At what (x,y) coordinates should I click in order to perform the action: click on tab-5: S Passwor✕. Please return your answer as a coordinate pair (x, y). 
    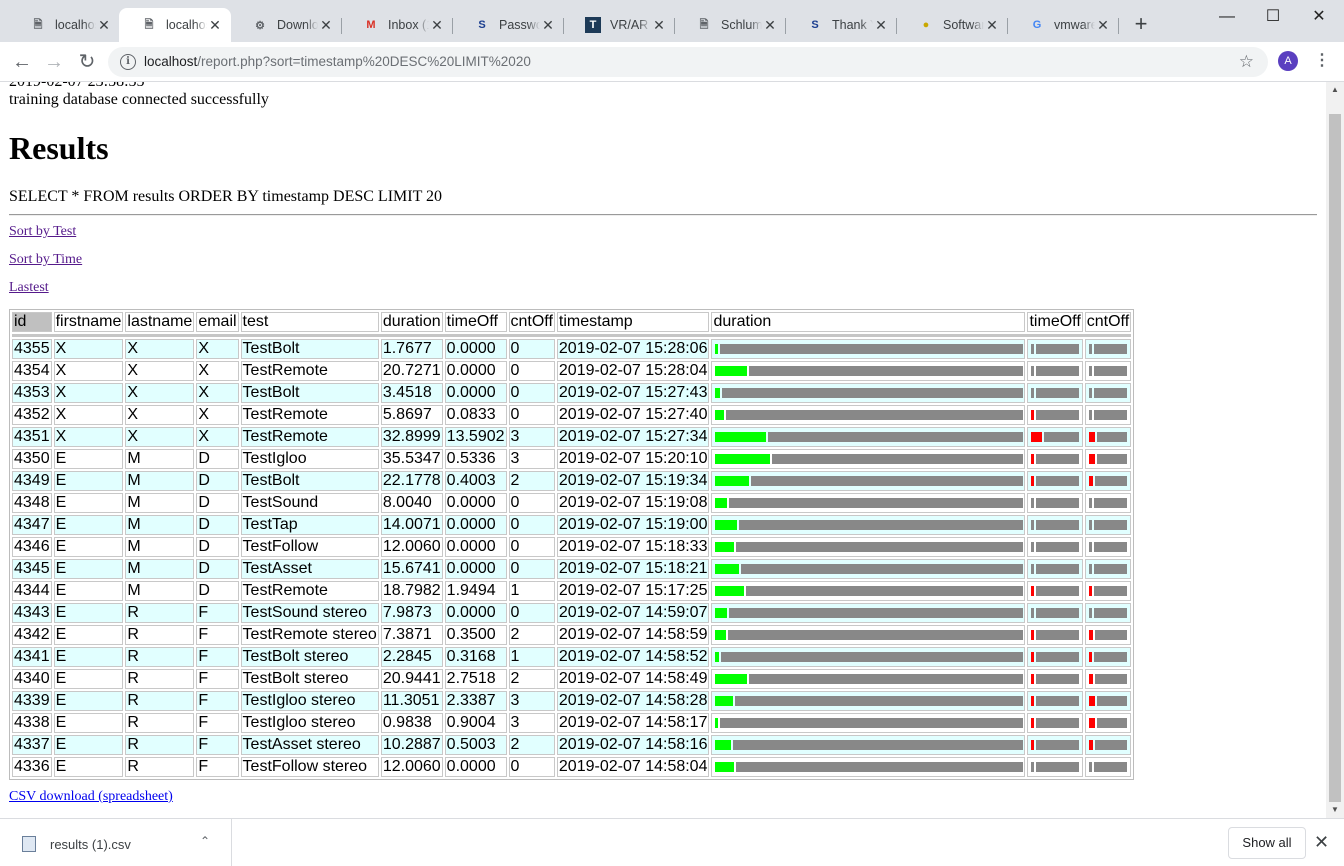
    Looking at the image, I should click on (508, 25).